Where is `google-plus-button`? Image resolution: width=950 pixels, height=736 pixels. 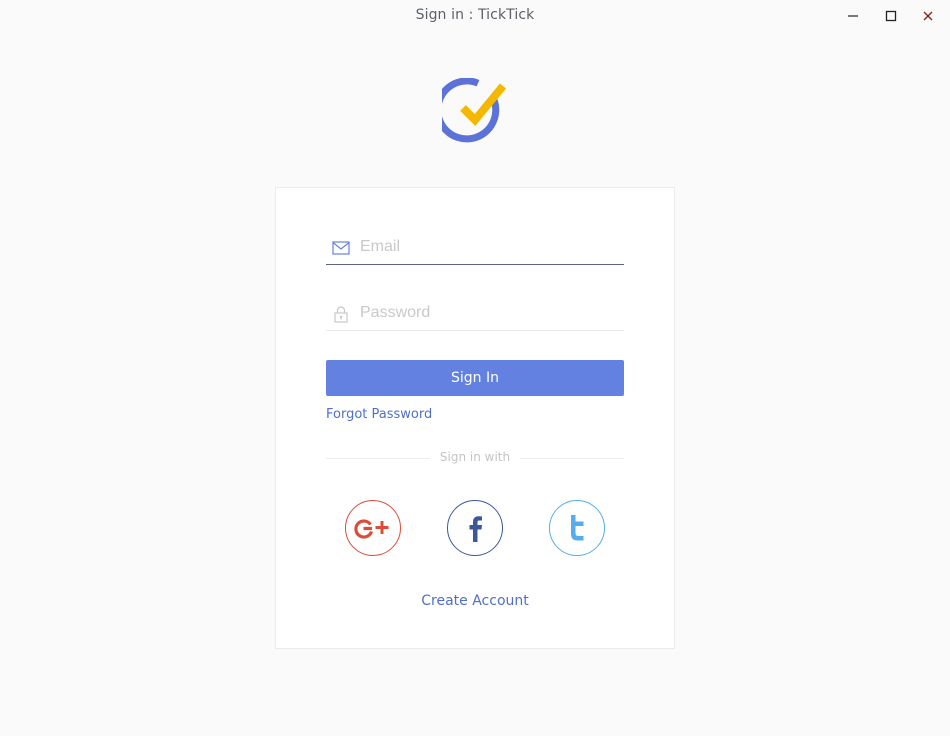
google-plus-button is located at coordinates (373, 528).